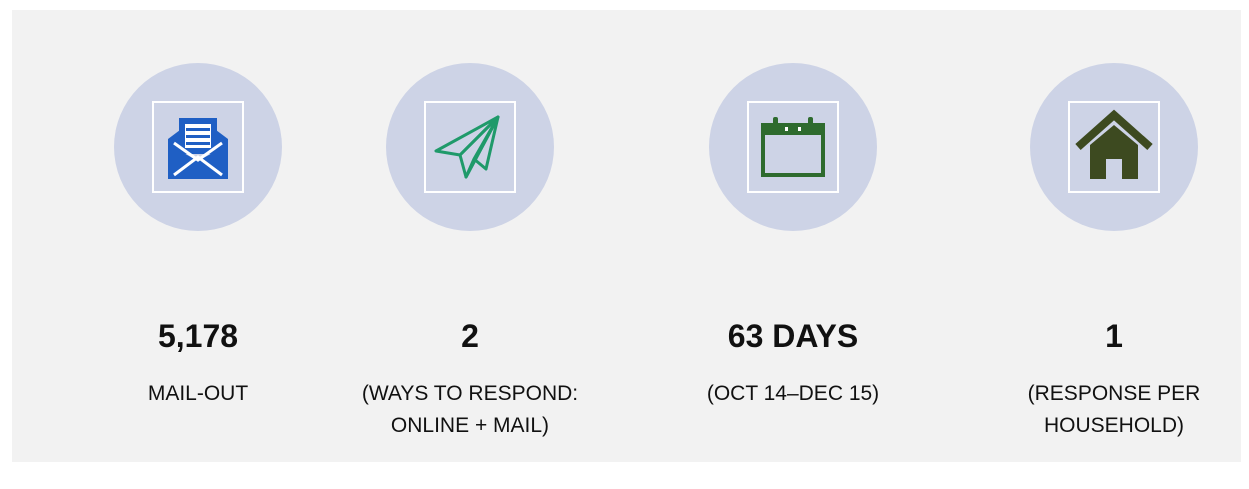 This screenshot has width=1249, height=489. I want to click on stat-value: 2, so click(470, 336).